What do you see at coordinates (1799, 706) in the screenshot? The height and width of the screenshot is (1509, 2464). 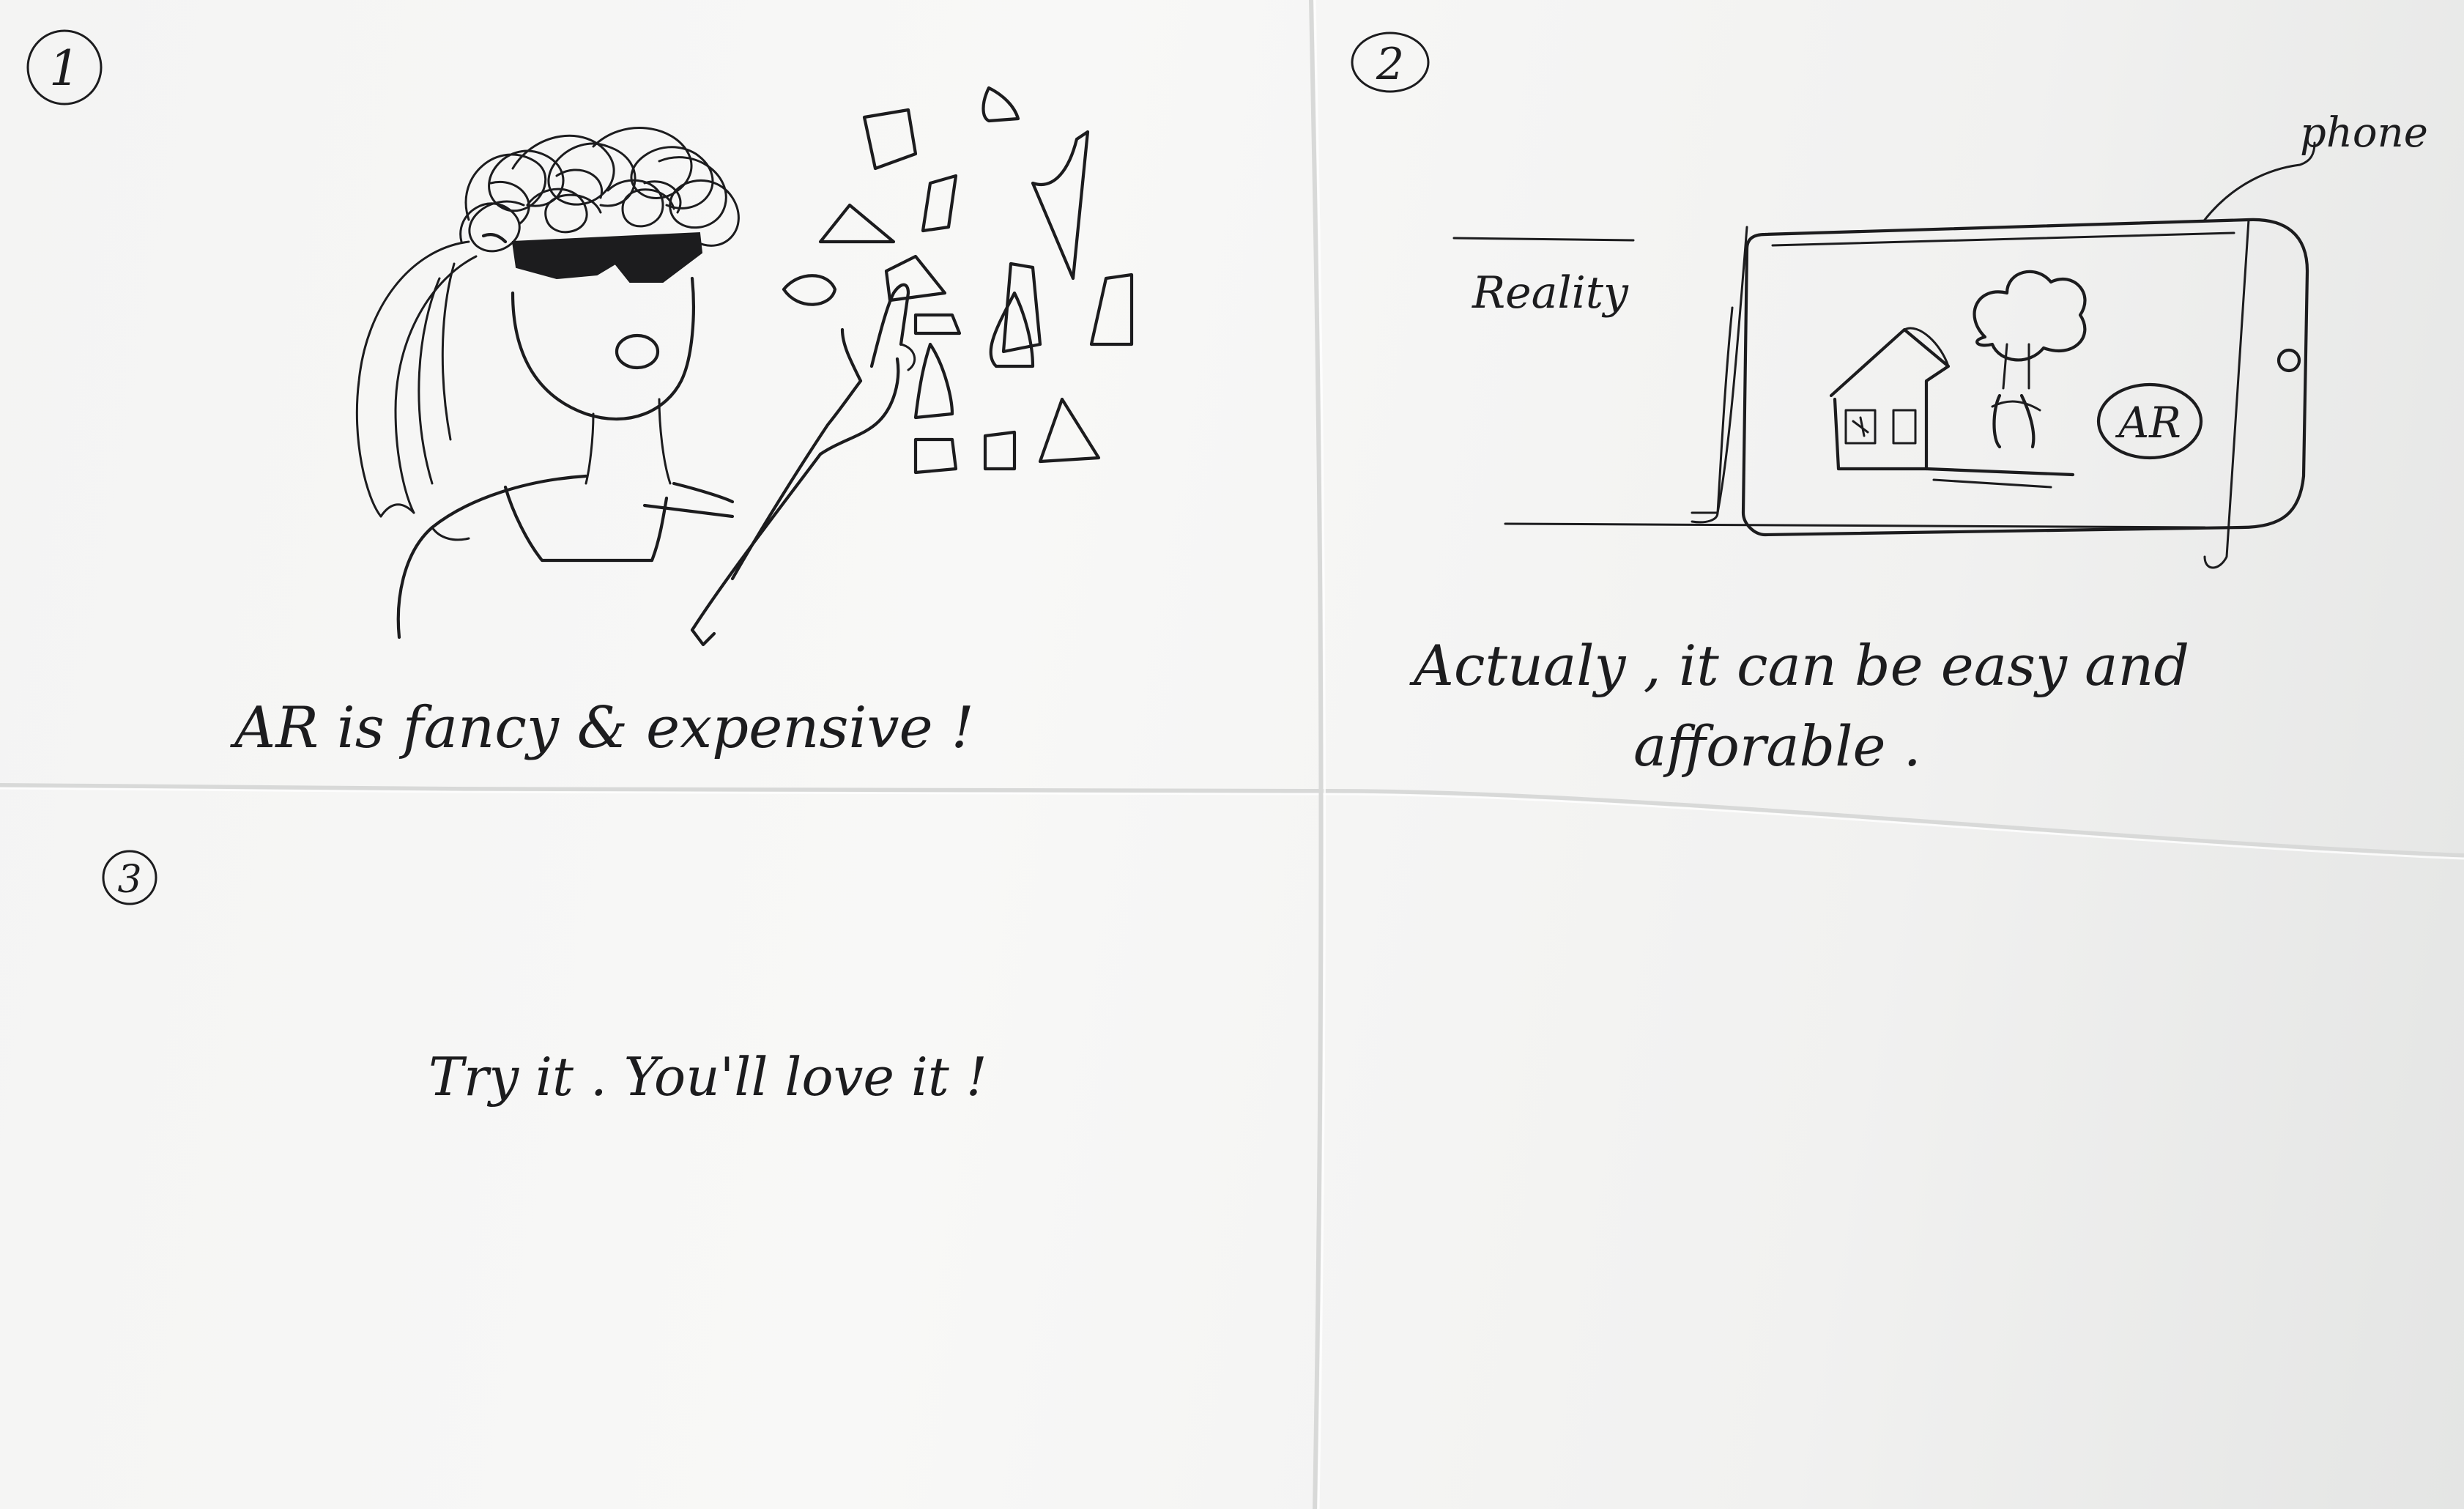 I see `panel-2-caption: Actualy , it can be easy and afforable .` at bounding box center [1799, 706].